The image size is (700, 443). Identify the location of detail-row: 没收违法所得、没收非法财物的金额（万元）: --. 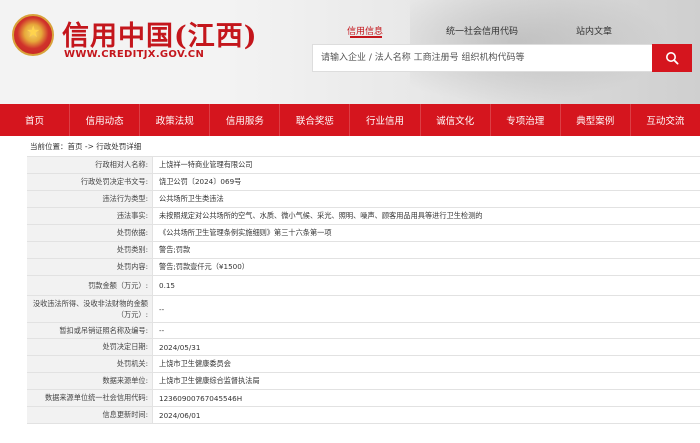
(363, 309).